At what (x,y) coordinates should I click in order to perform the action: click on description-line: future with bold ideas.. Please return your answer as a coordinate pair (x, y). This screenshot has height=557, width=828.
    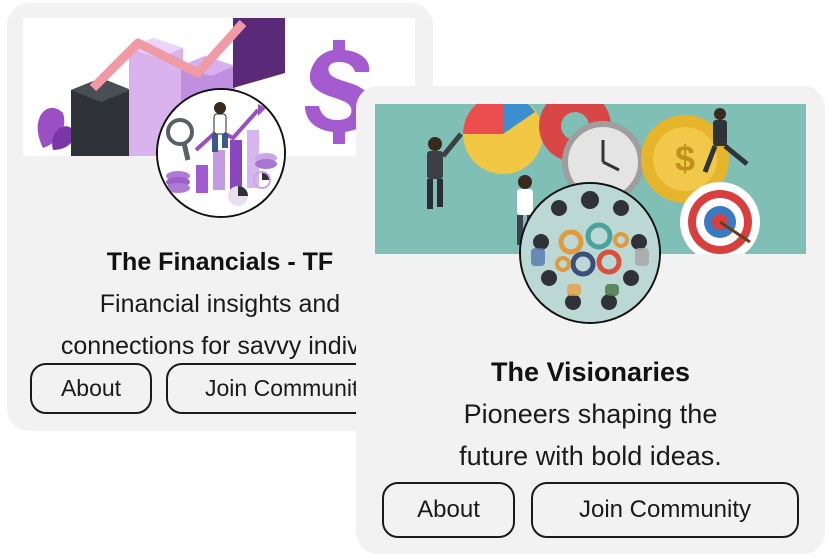
    Looking at the image, I should click on (590, 456).